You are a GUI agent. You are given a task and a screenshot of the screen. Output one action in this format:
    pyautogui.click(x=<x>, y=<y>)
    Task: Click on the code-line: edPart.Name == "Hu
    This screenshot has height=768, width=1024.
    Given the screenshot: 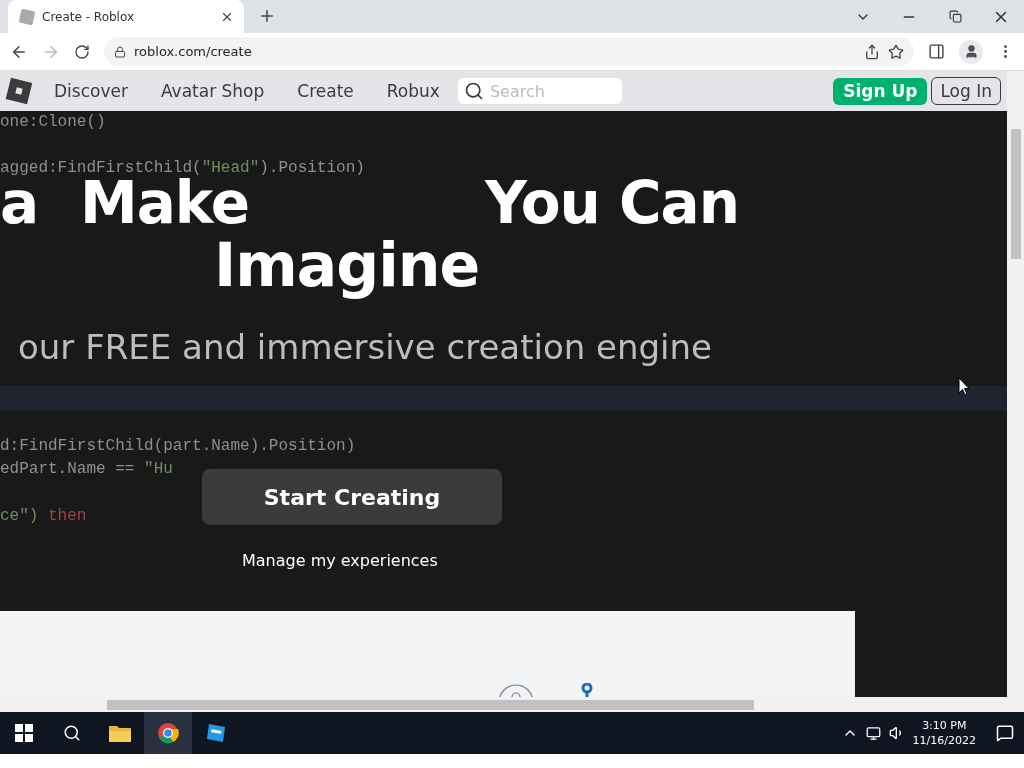 What is the action you would take?
    pyautogui.click(x=87, y=469)
    